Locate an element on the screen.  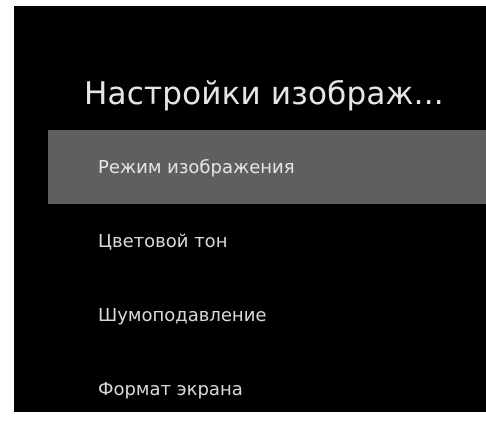
menu-item-label: Шумоподавление is located at coordinates (182, 315).